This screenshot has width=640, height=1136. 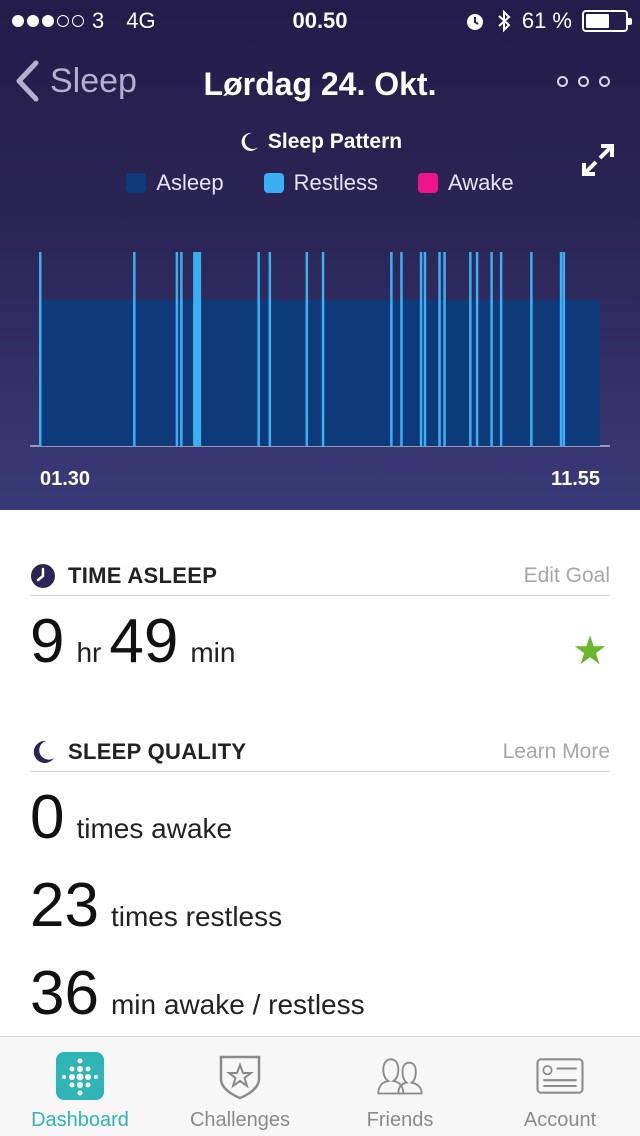 I want to click on bluetooth-icon, so click(x=504, y=21).